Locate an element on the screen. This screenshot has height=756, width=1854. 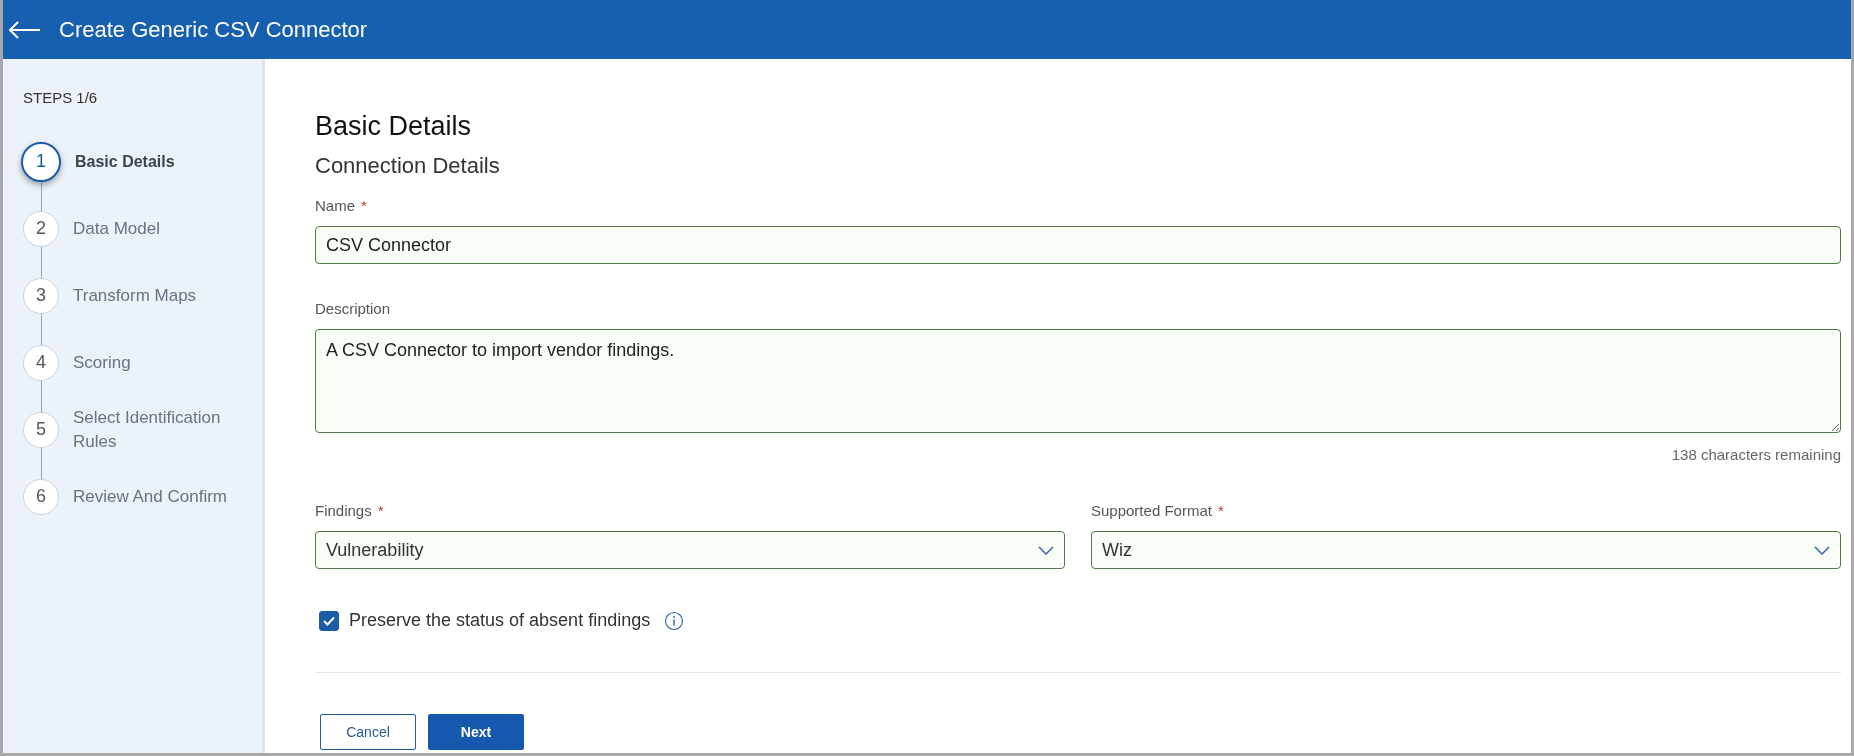
next-button: Next is located at coordinates (476, 732).